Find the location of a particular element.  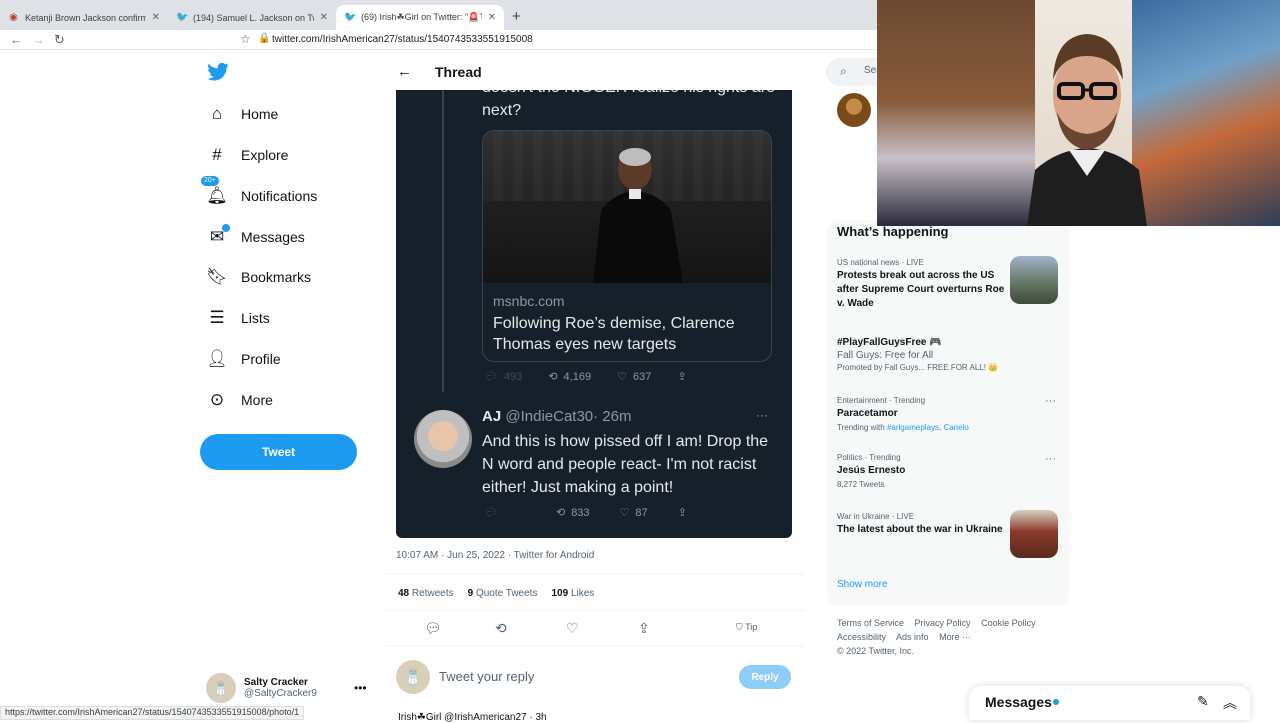

reply-button: Reply is located at coordinates (765, 677).